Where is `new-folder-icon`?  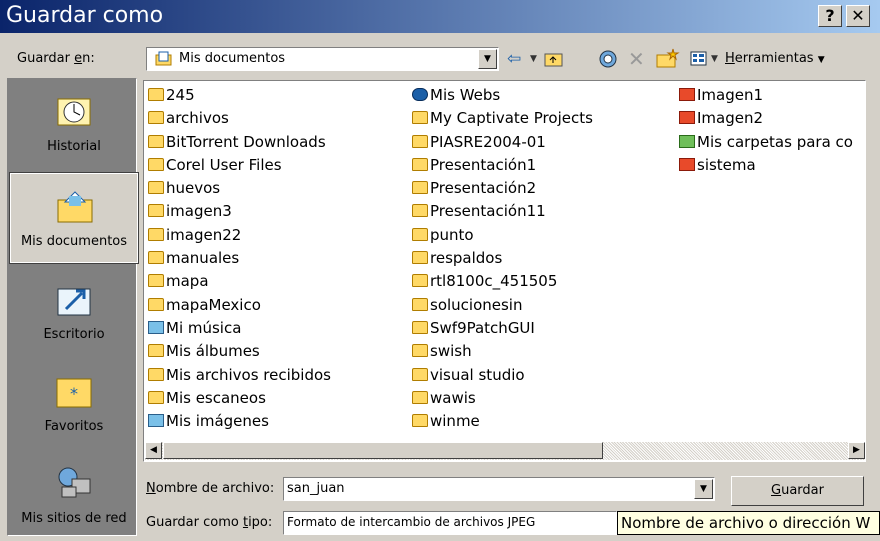
new-folder-icon is located at coordinates (668, 61).